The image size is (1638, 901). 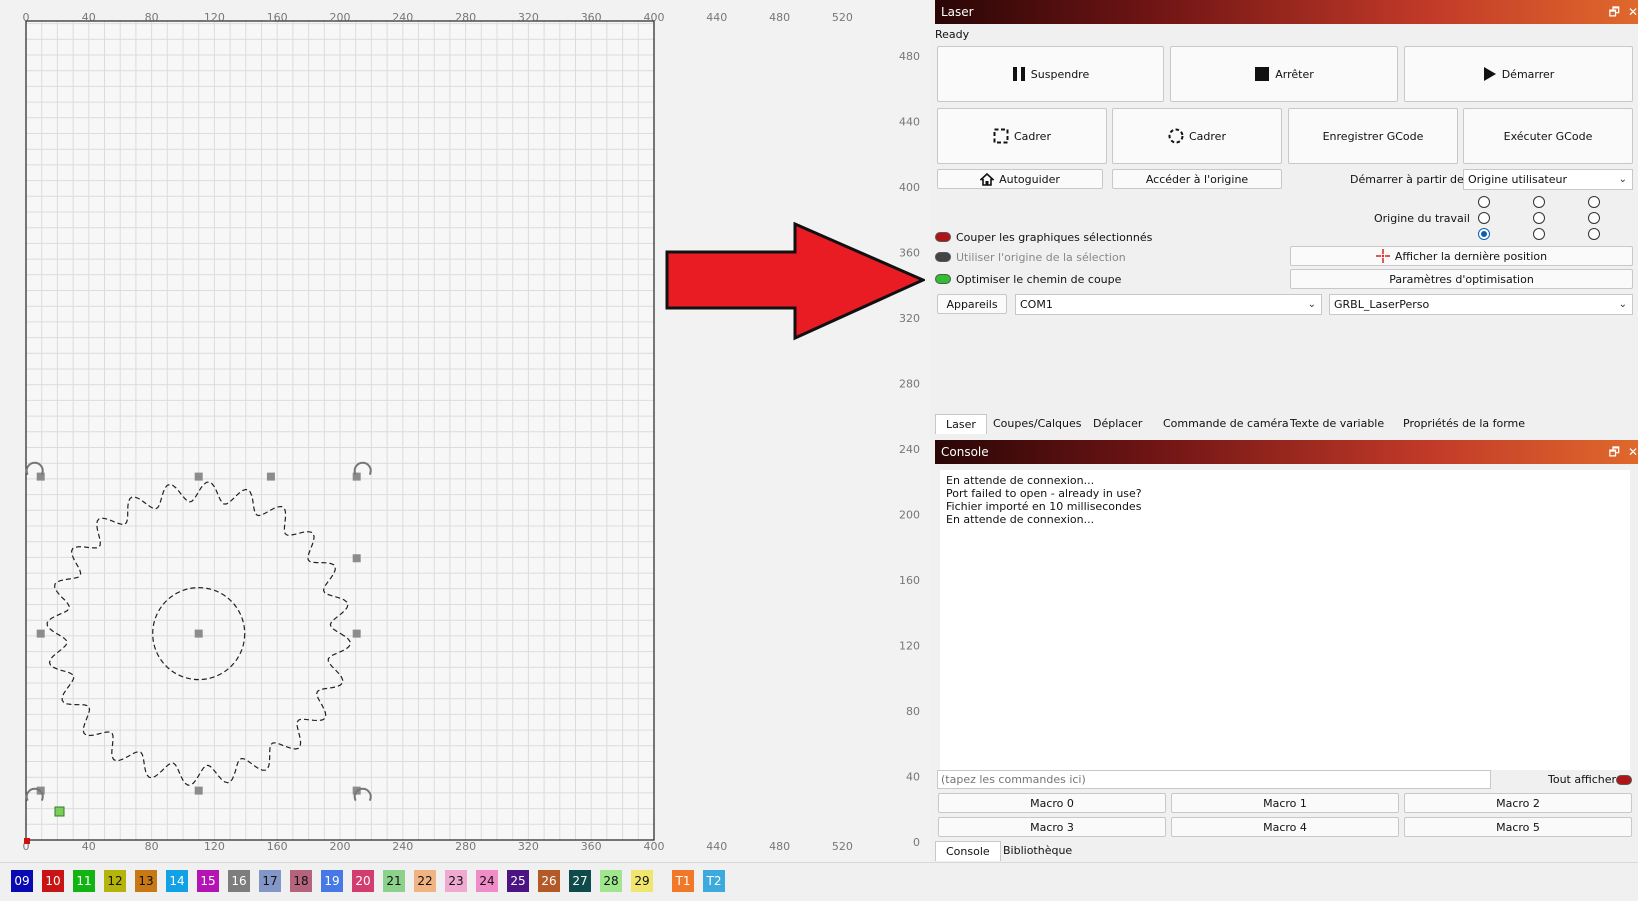 I want to click on layer-color-swatch: 19, so click(x=332, y=881).